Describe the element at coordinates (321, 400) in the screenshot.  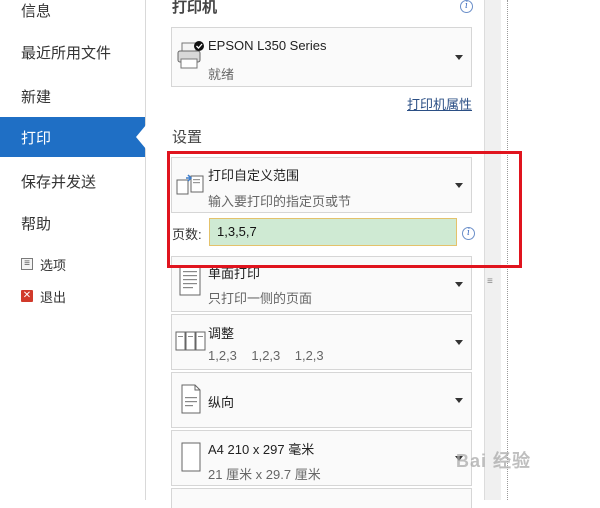
I see `orientation-dropdown: 纵向` at that location.